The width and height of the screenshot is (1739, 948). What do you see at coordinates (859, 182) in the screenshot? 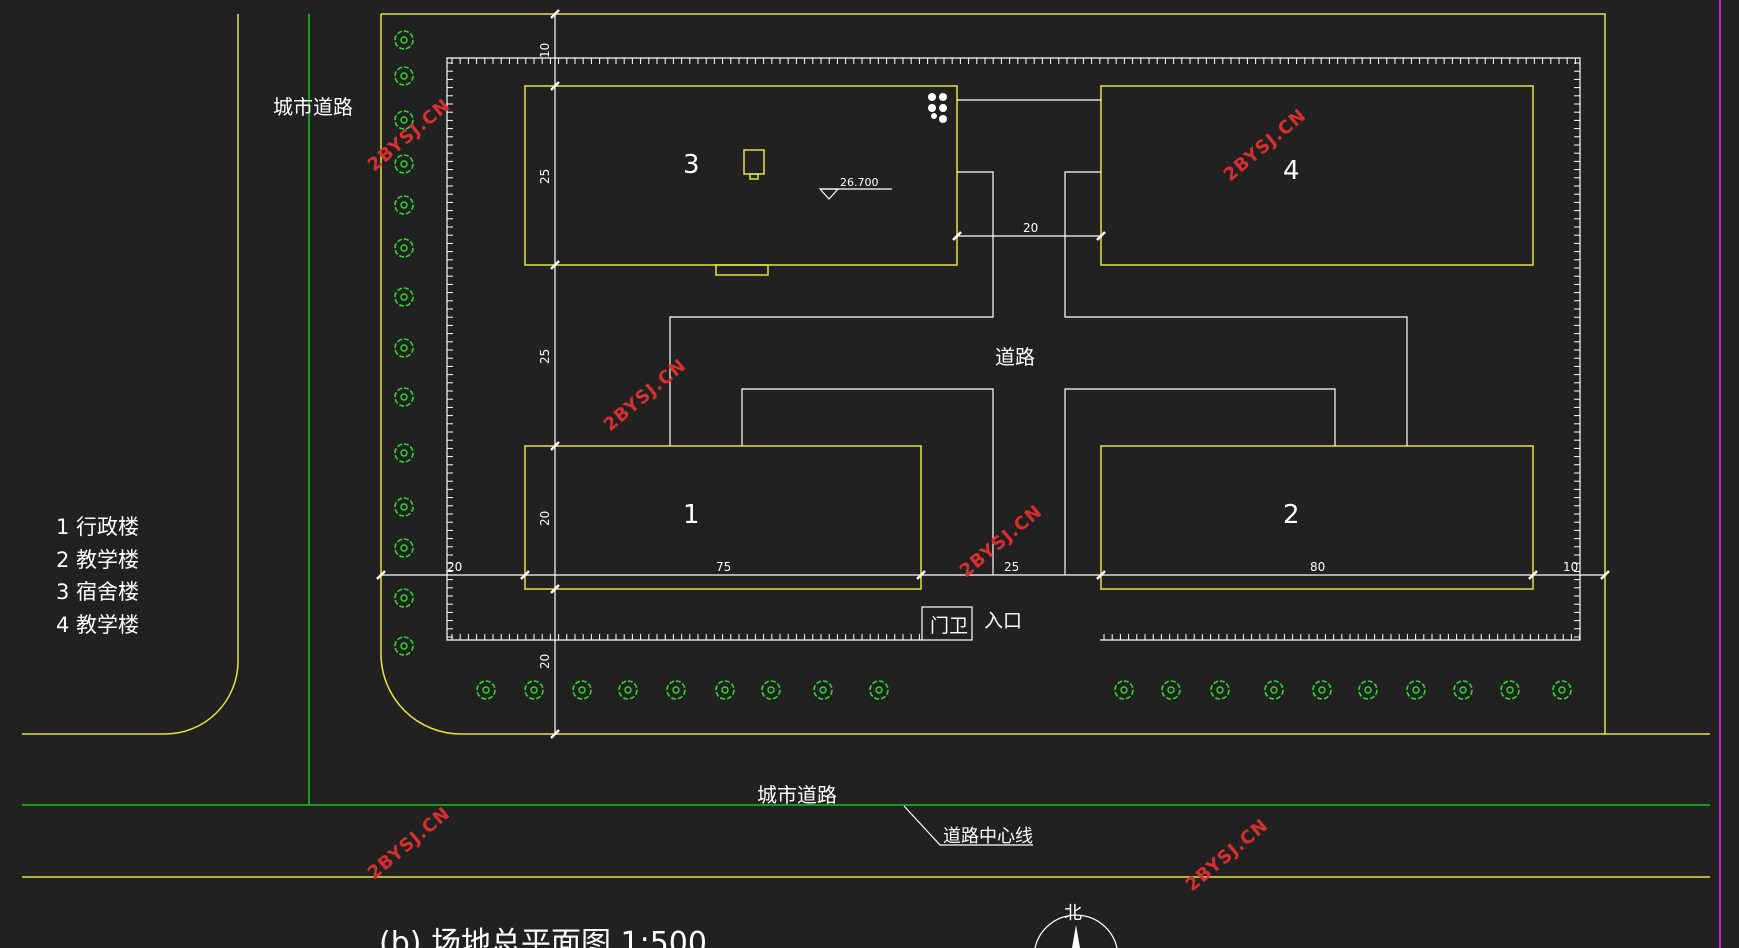
I see `elevation-value: 26.700` at bounding box center [859, 182].